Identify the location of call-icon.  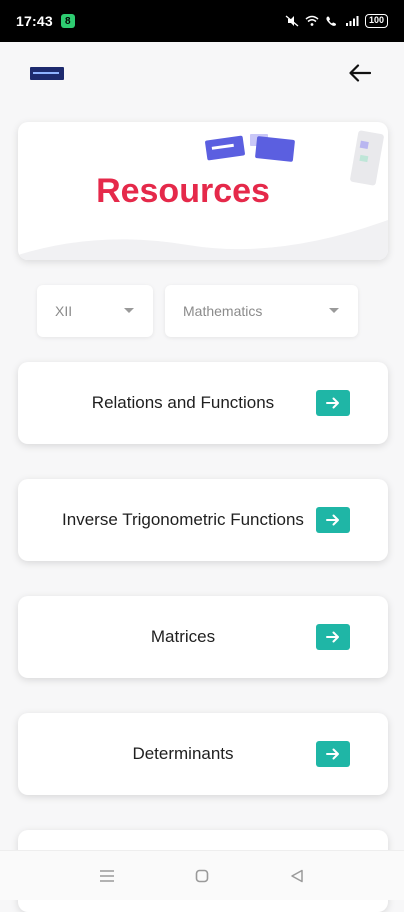
(332, 21).